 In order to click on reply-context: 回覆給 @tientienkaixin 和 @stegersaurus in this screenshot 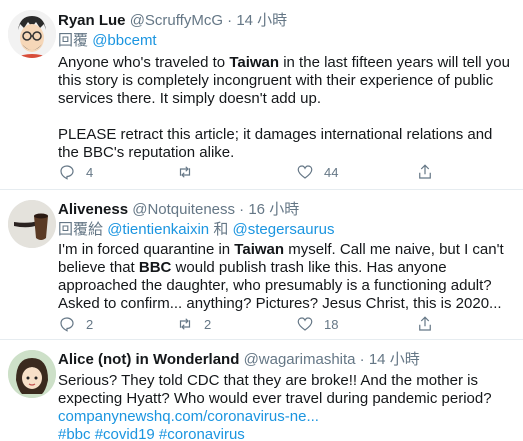, I will do `click(286, 230)`.